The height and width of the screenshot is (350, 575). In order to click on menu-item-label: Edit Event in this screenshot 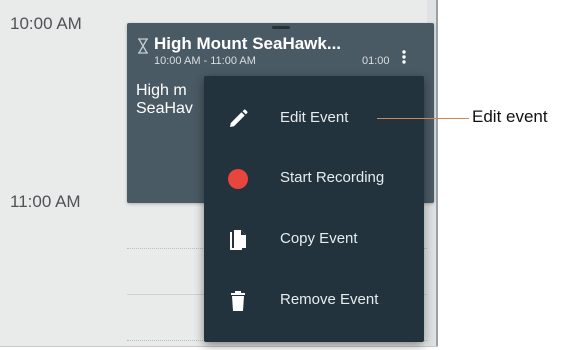, I will do `click(314, 117)`.